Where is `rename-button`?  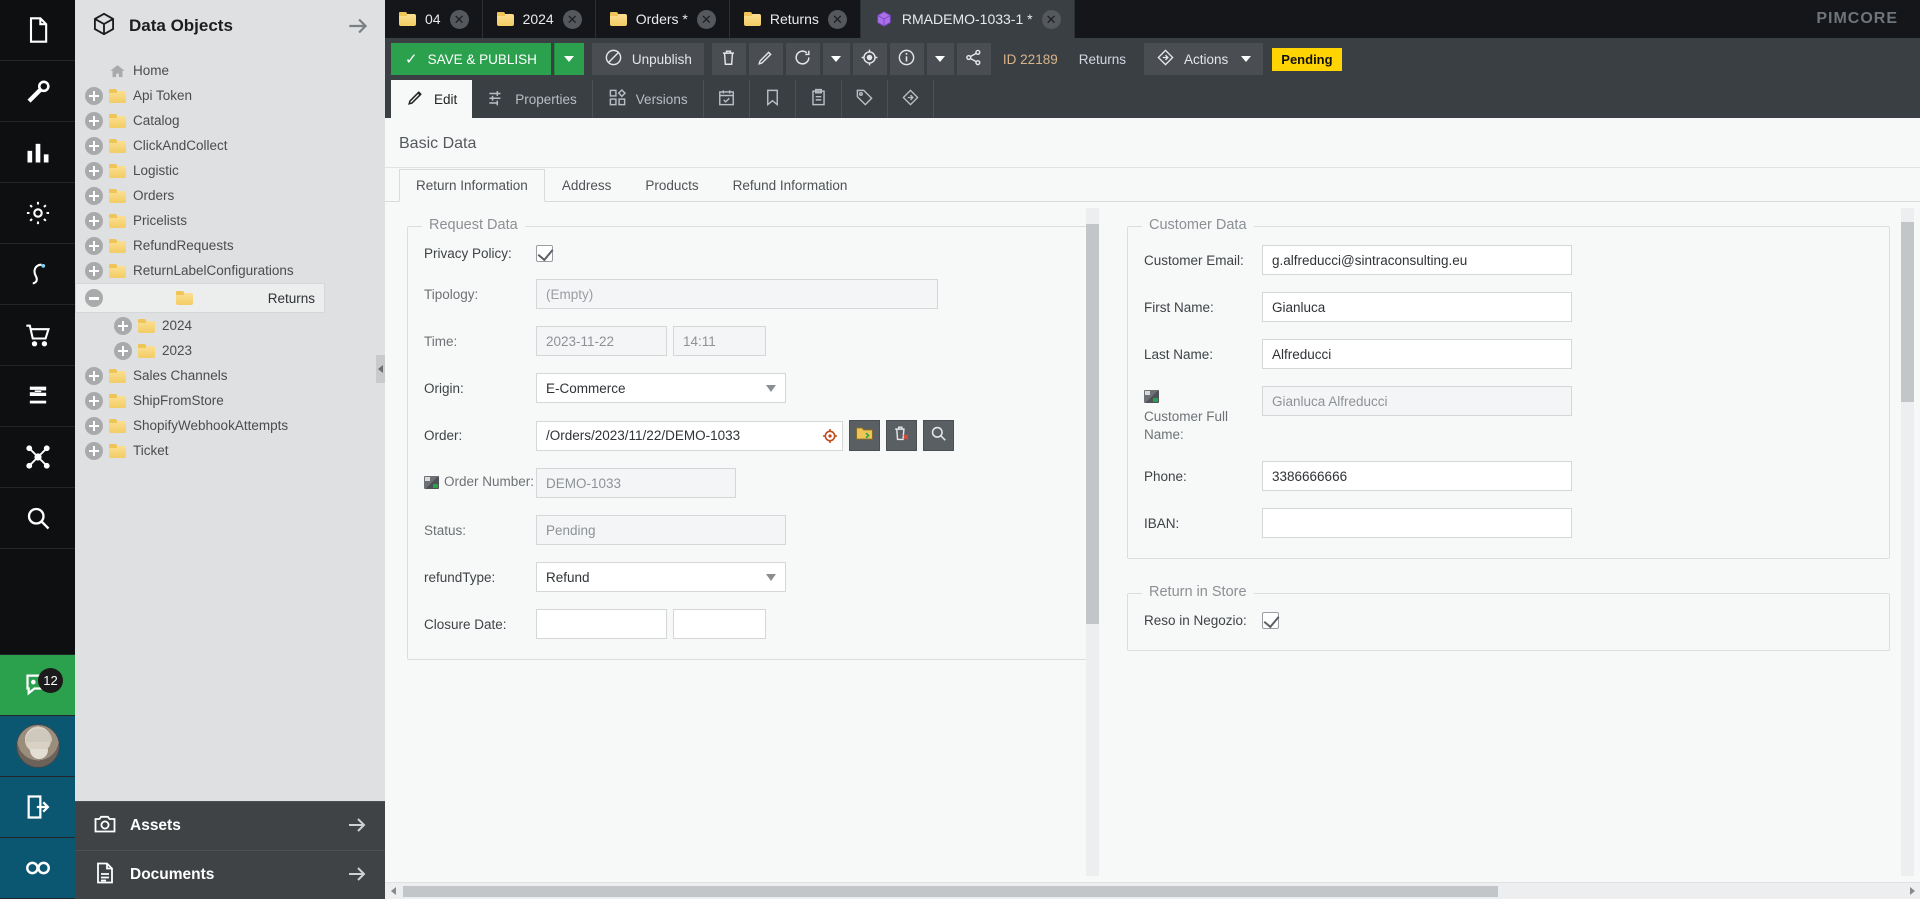
rename-button is located at coordinates (765, 59).